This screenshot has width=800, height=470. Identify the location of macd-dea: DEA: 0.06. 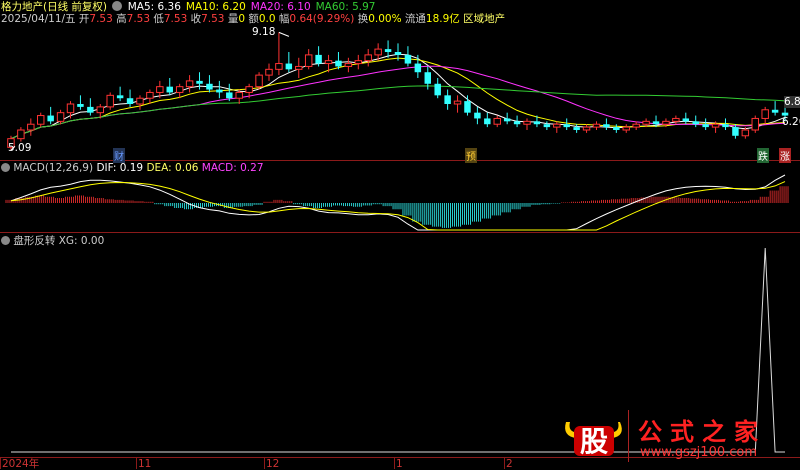
(172, 168).